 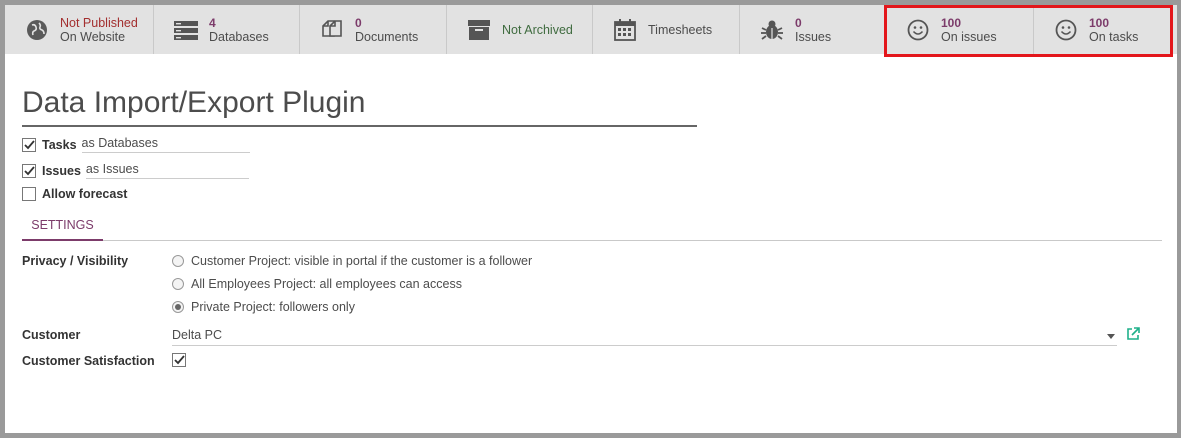 What do you see at coordinates (358, 22) in the screenshot?
I see `documents-count: 0` at bounding box center [358, 22].